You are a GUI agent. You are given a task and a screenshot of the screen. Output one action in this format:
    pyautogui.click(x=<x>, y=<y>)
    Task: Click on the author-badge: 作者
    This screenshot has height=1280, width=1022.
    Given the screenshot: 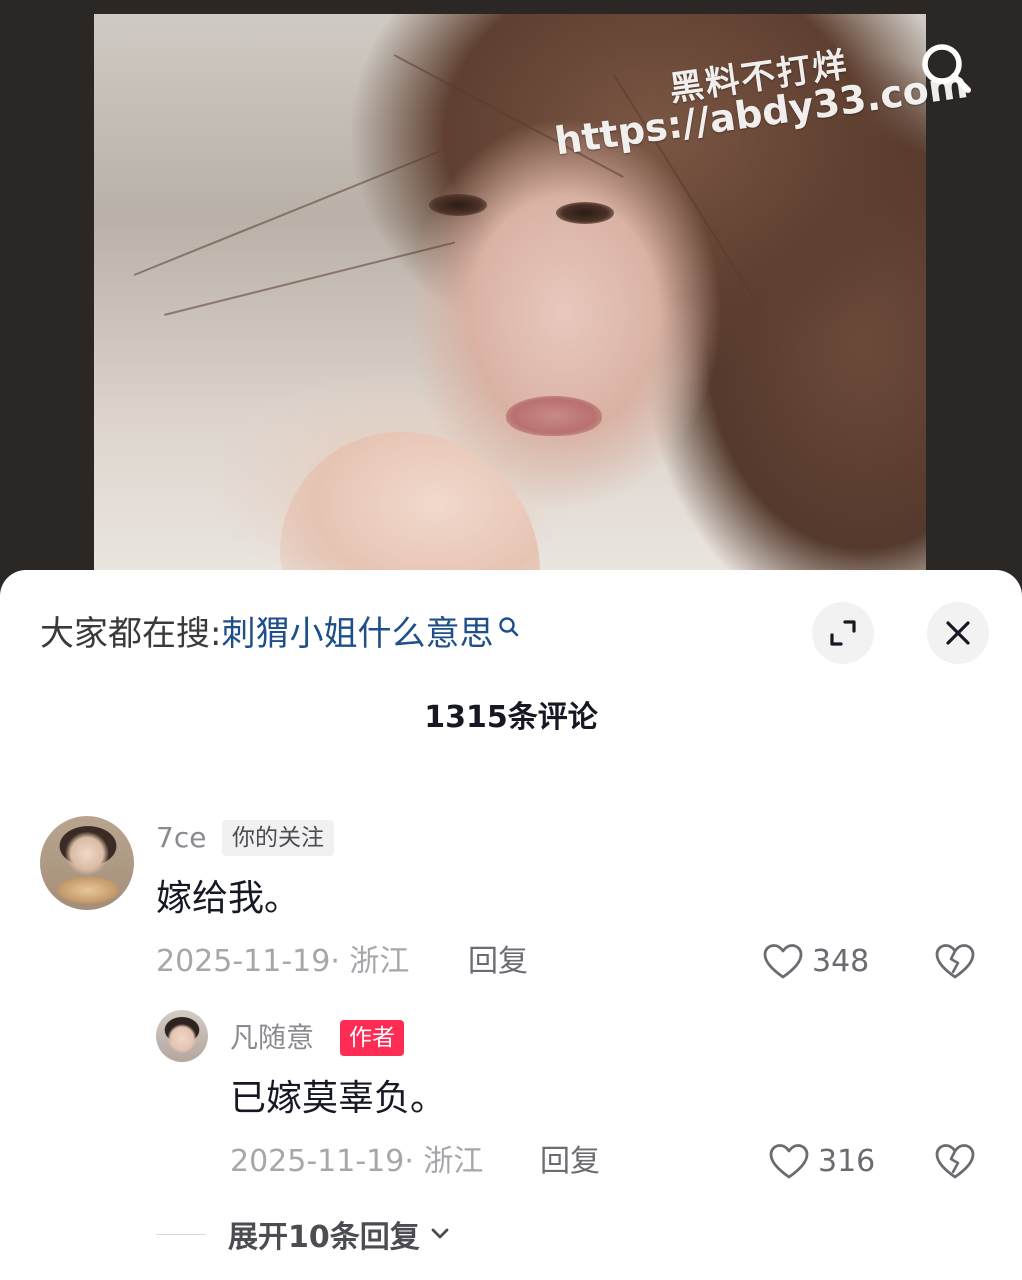 What is the action you would take?
    pyautogui.click(x=372, y=1038)
    